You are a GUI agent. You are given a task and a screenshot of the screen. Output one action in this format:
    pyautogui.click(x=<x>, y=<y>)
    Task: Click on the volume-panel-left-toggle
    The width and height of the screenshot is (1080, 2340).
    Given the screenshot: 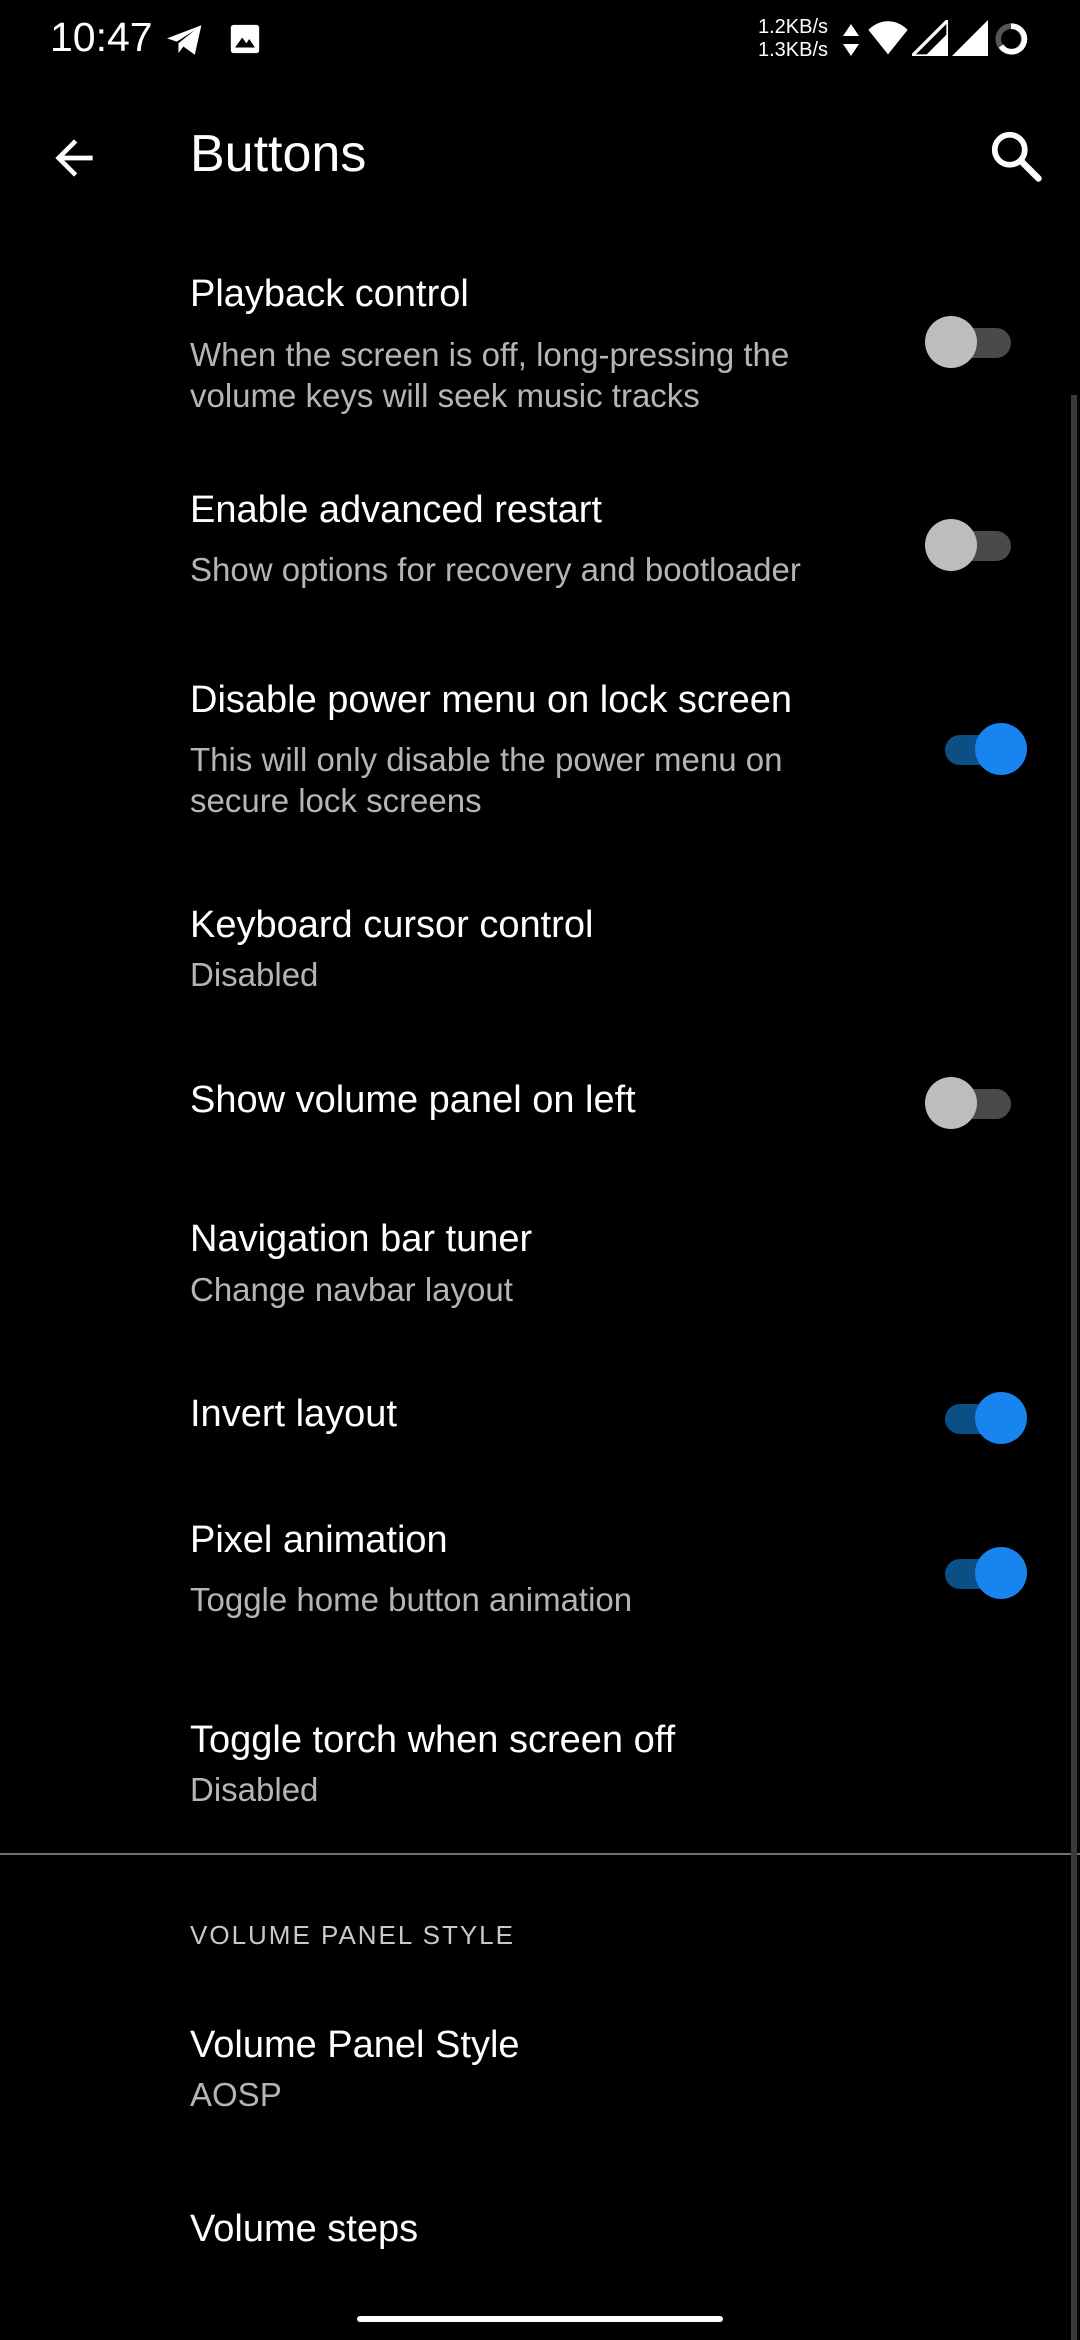 What is the action you would take?
    pyautogui.click(x=980, y=1103)
    